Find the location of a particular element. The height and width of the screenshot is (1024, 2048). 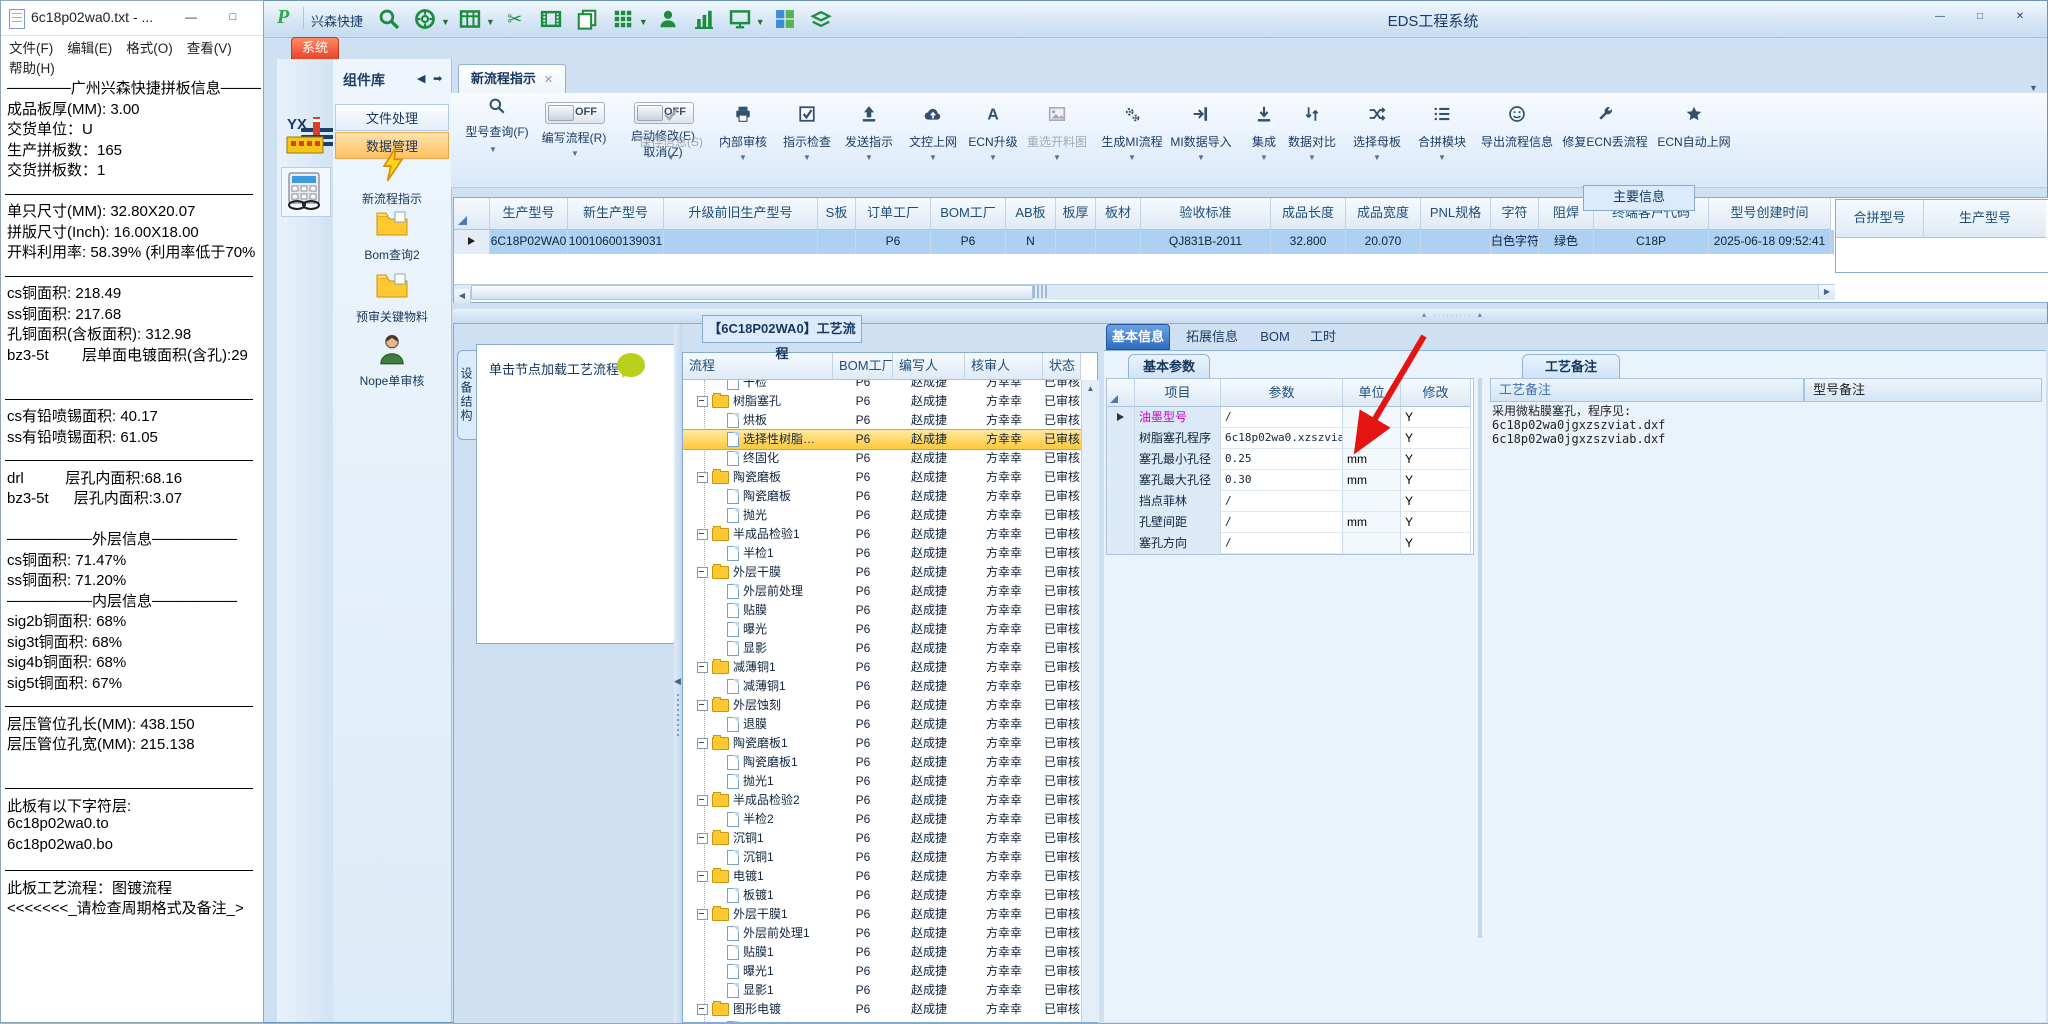

param-row: 树脂塞孔程序 6c18p02wa0.xzszvia Y is located at coordinates (1290, 438).